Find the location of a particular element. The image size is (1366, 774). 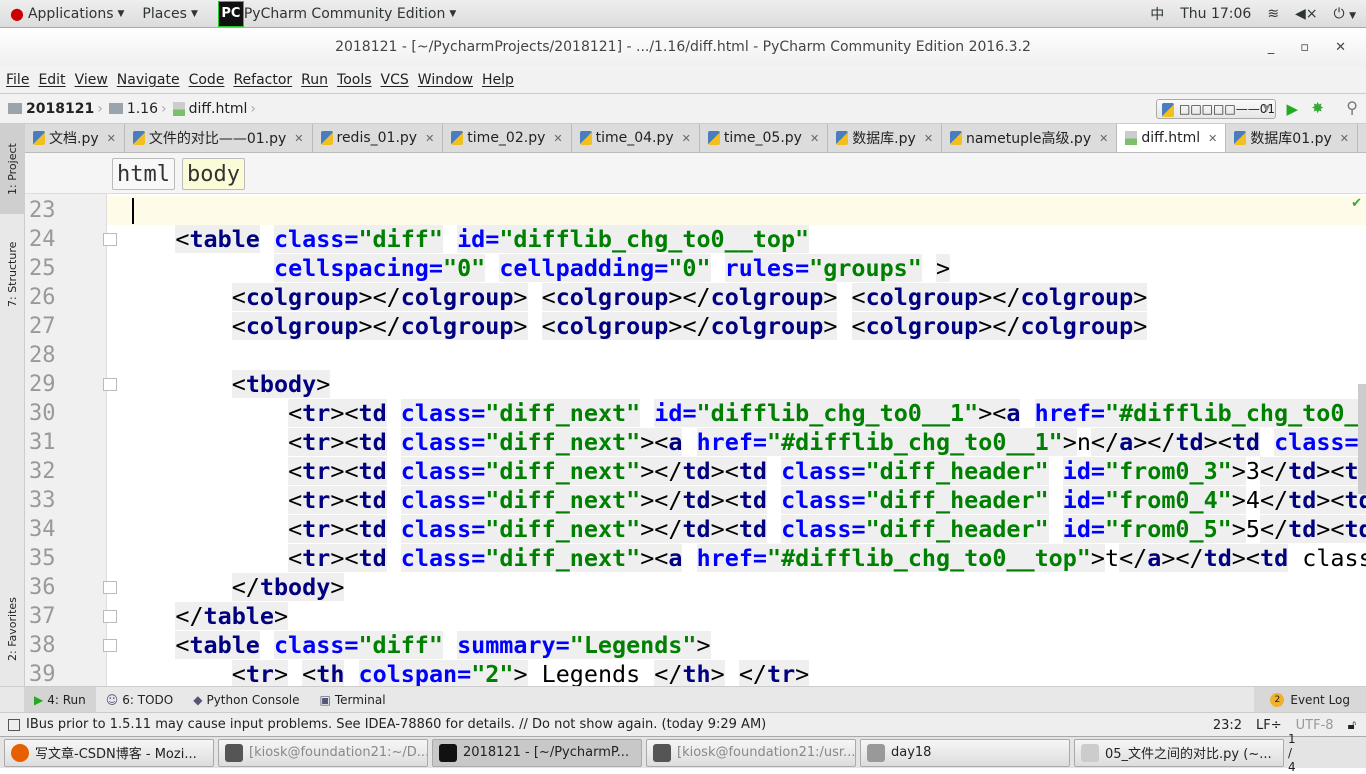

debug-icon: ✸ is located at coordinates (1317, 108).